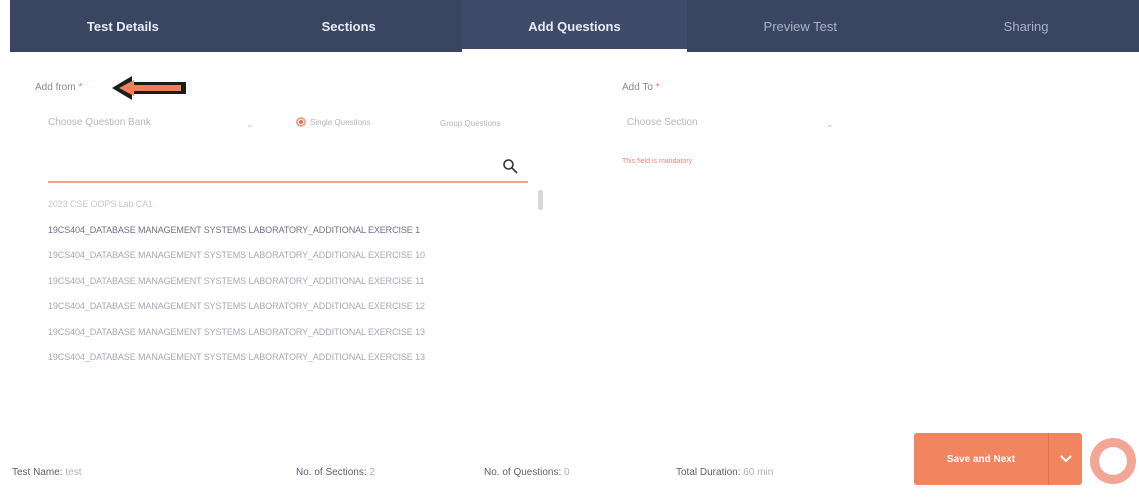 The width and height of the screenshot is (1139, 500). Describe the element at coordinates (123, 26) in the screenshot. I see `tab-test-details: Test Details` at that location.